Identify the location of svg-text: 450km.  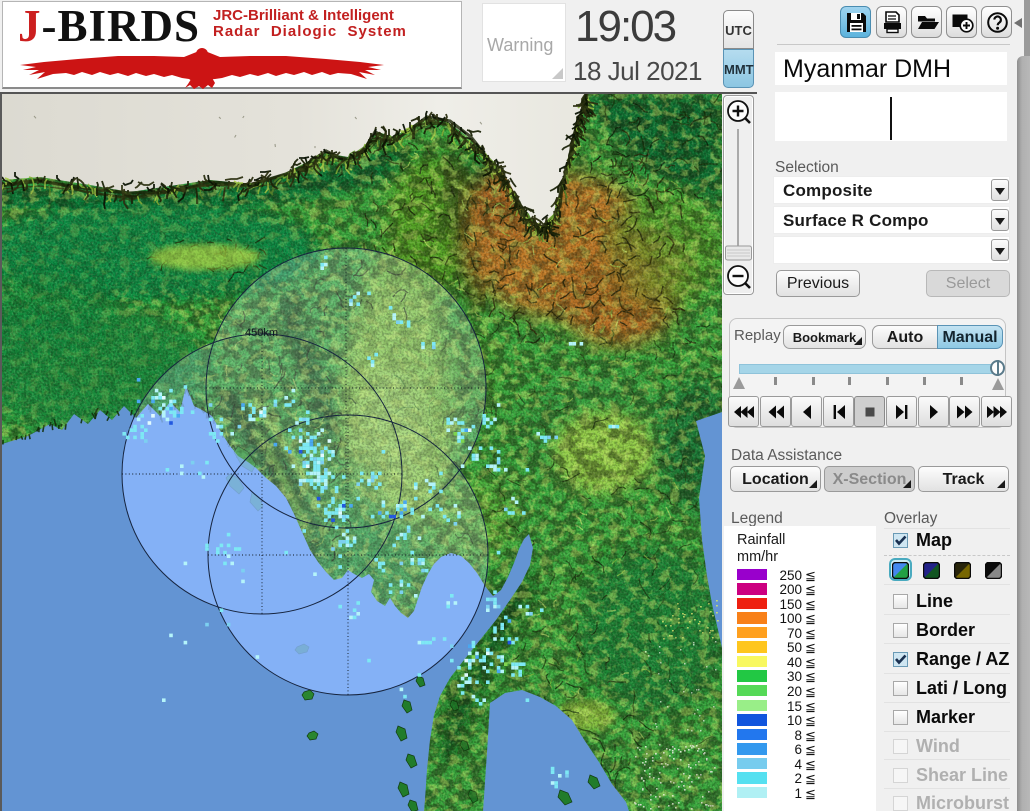
(261, 333).